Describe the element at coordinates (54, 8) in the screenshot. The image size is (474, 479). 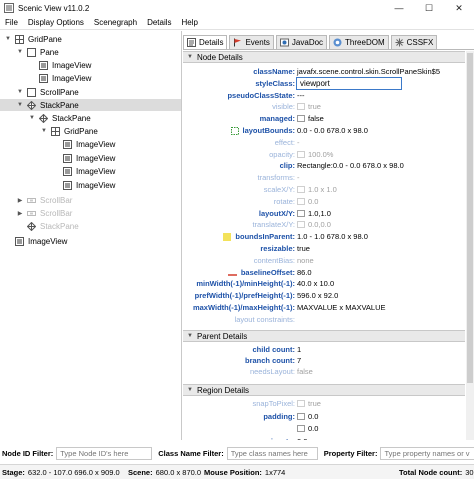
I see `window-title: Scenic View v11.0.2` at that location.